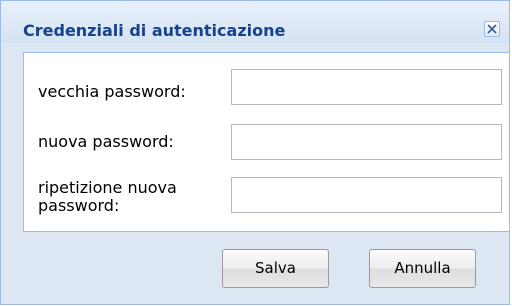 The image size is (512, 306). I want to click on repeat-password-field, so click(366, 195).